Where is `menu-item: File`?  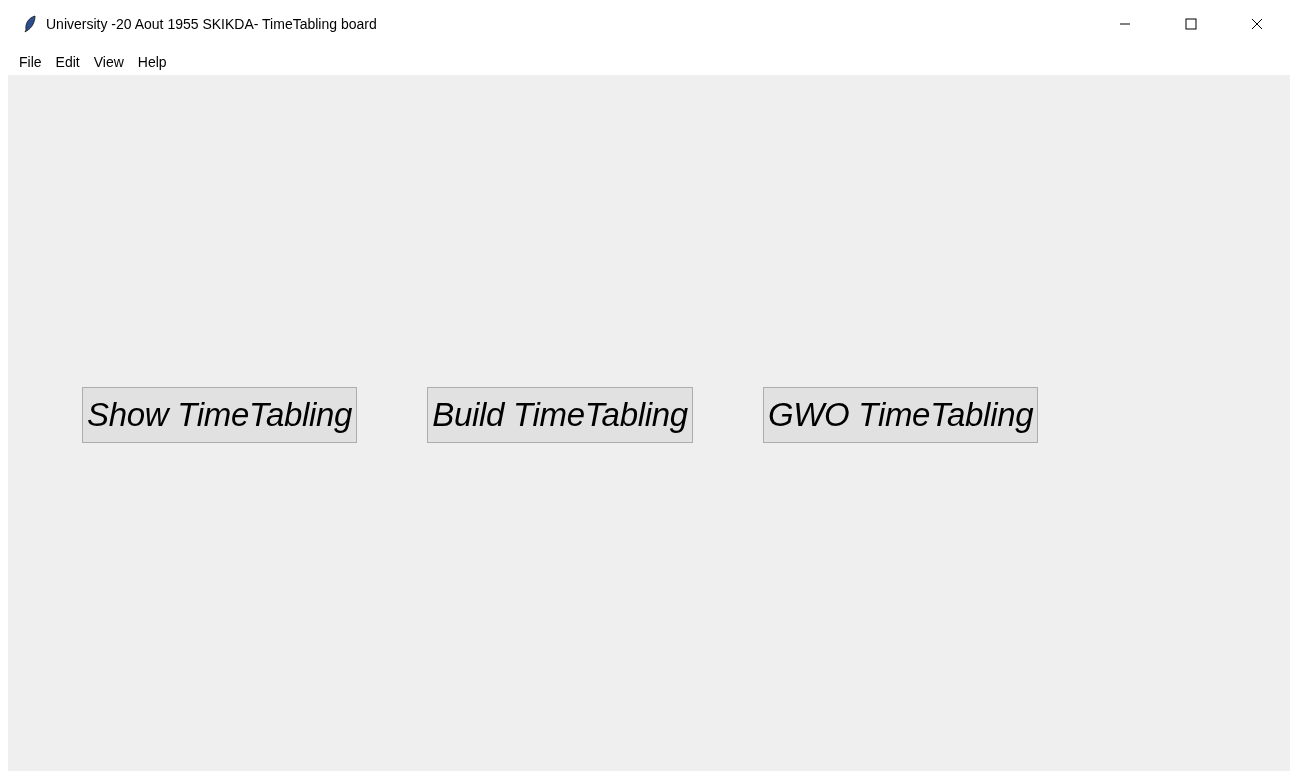
menu-item: File is located at coordinates (30, 61).